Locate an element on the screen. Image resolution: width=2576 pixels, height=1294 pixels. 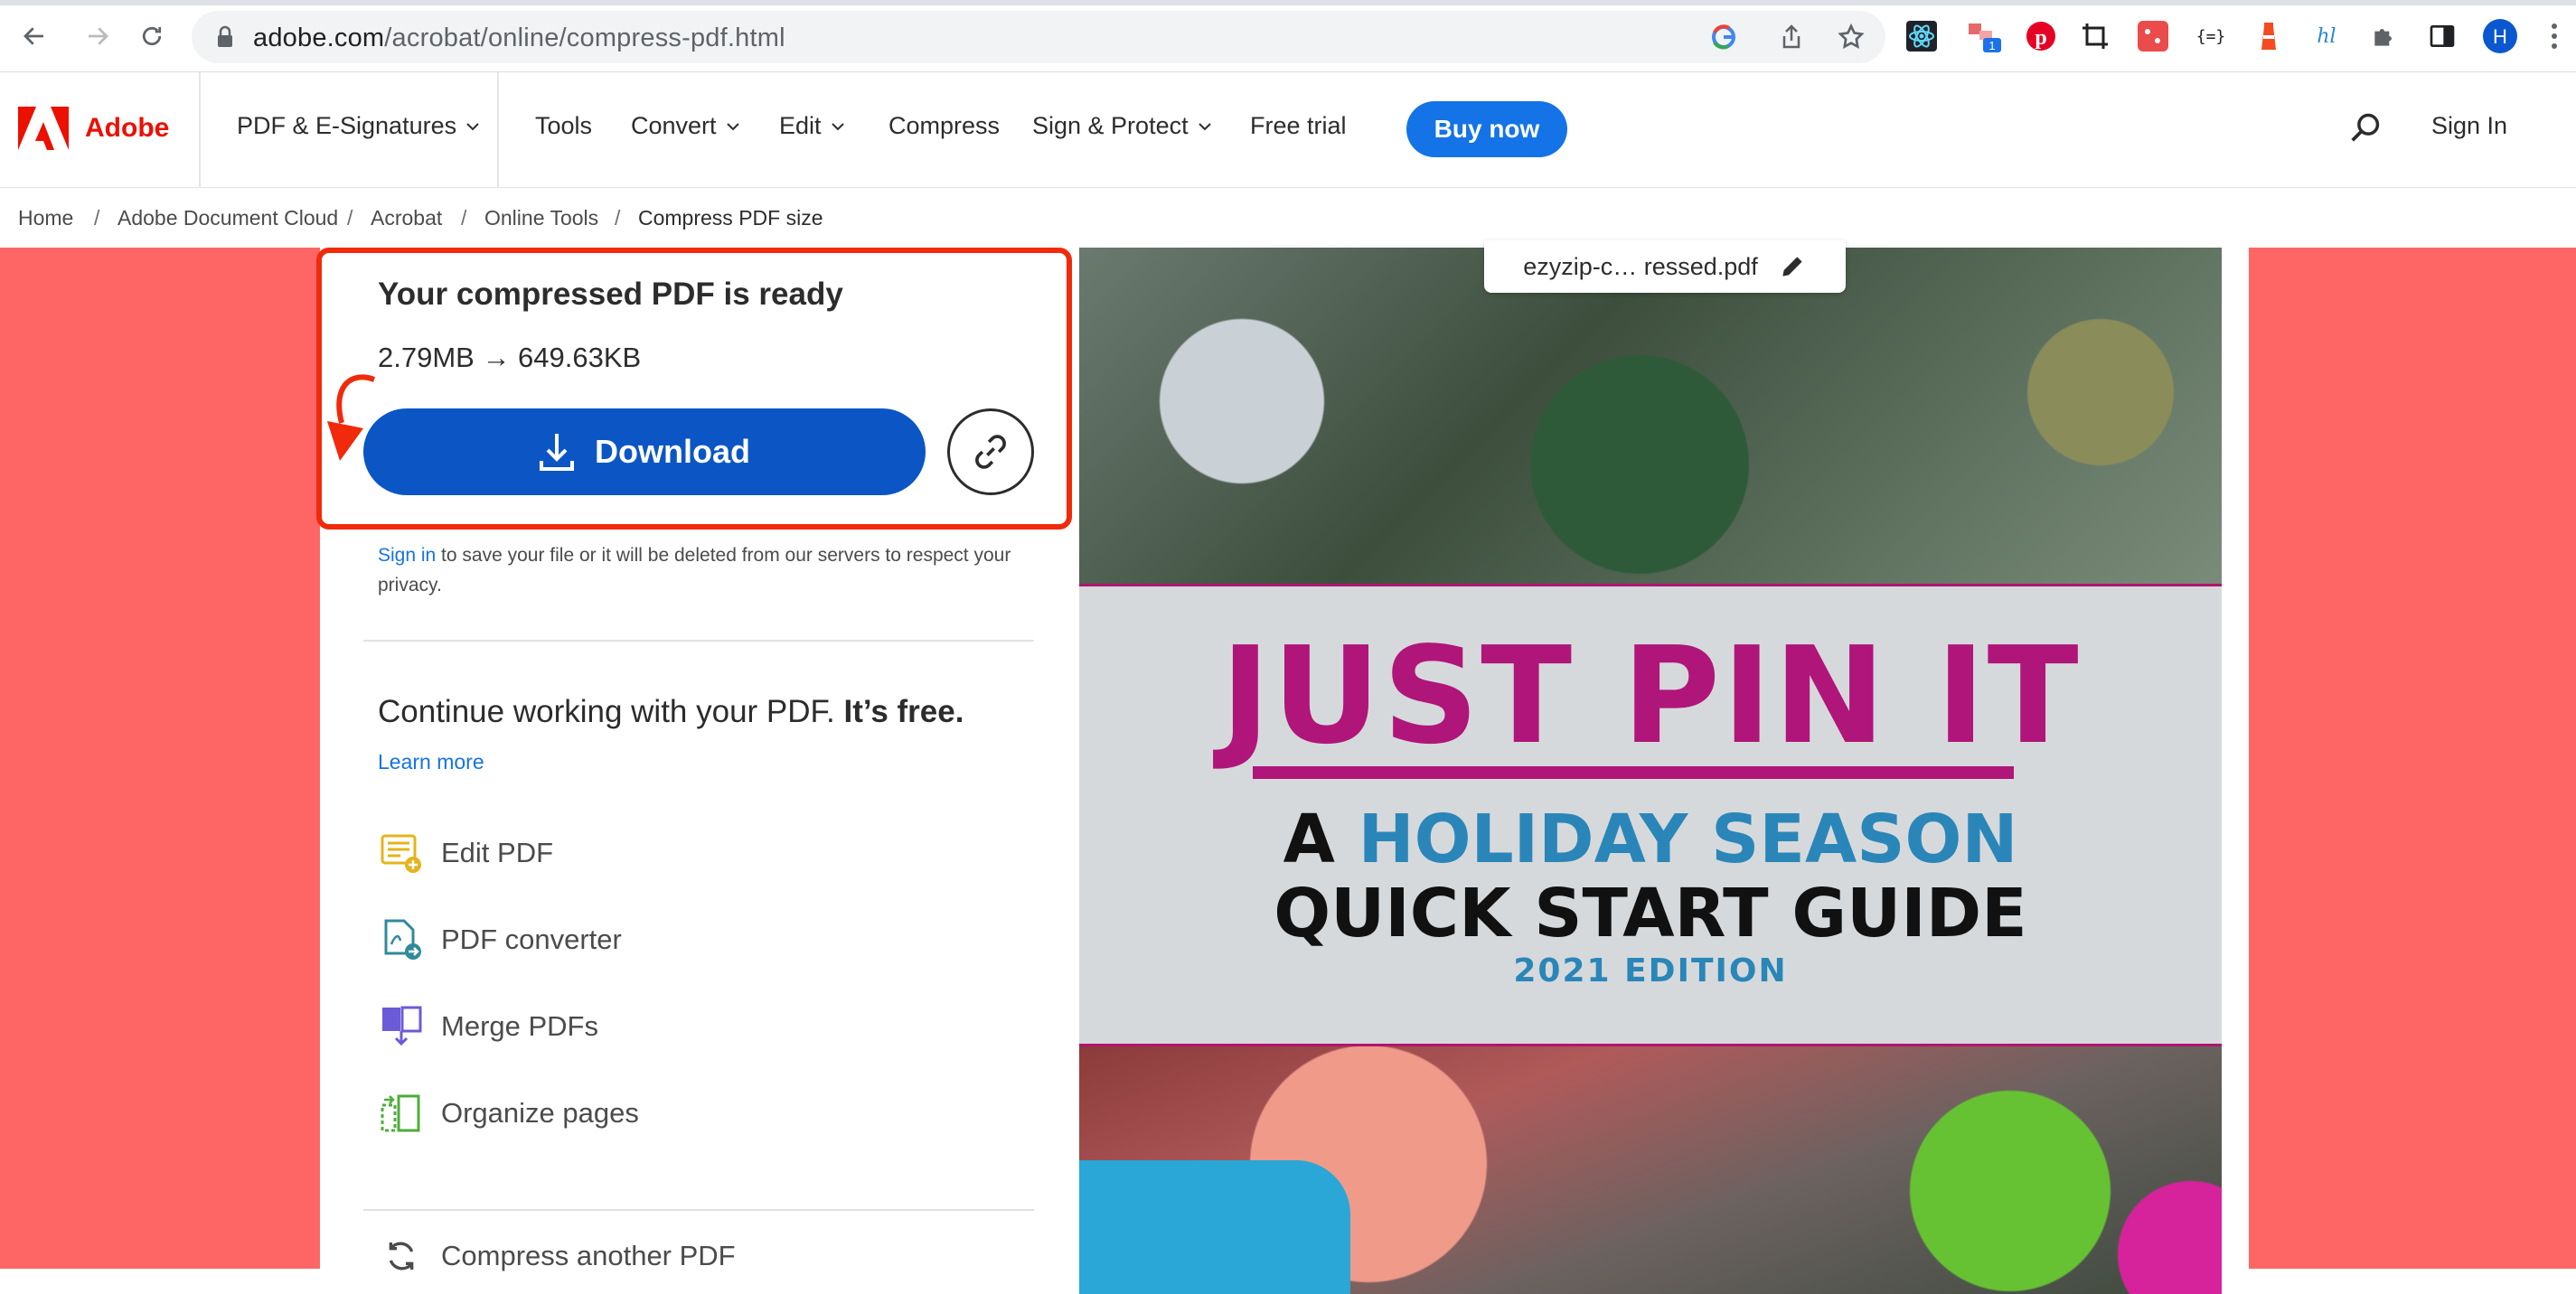
svg-text: hl is located at coordinates (2327, 37).